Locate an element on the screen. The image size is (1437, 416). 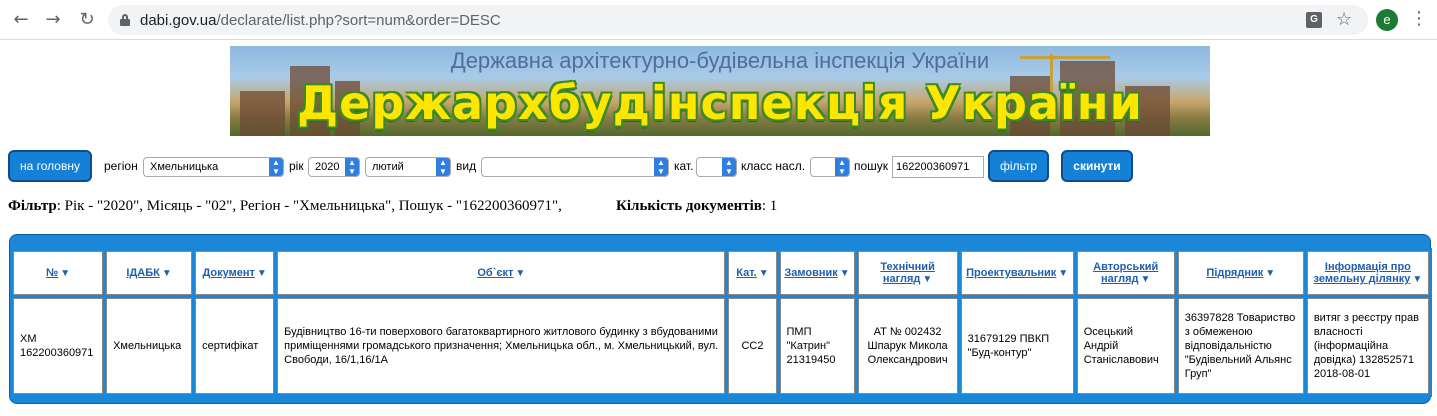
banner-title: Держархбудінспекція України is located at coordinates (720, 103).